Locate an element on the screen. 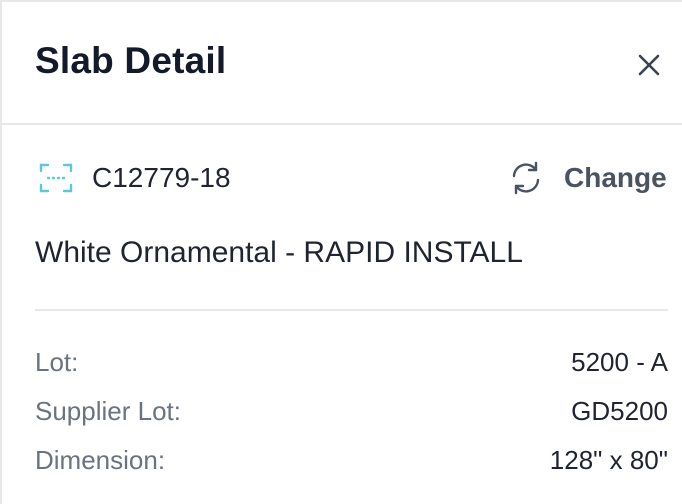  close-button is located at coordinates (649, 65).